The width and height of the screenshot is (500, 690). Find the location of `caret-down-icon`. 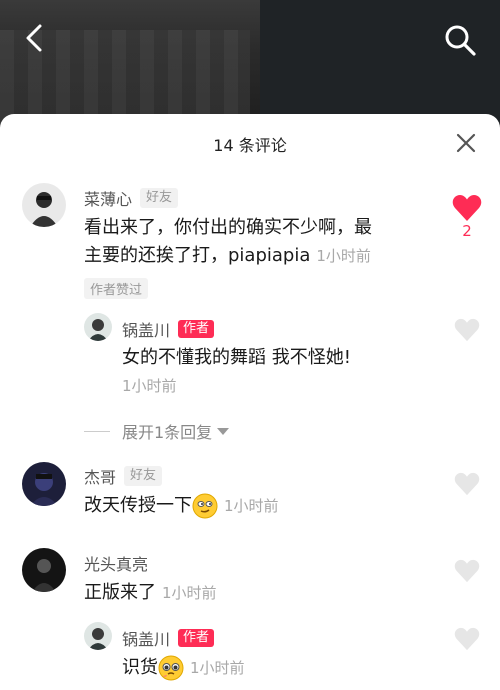

caret-down-icon is located at coordinates (223, 431).